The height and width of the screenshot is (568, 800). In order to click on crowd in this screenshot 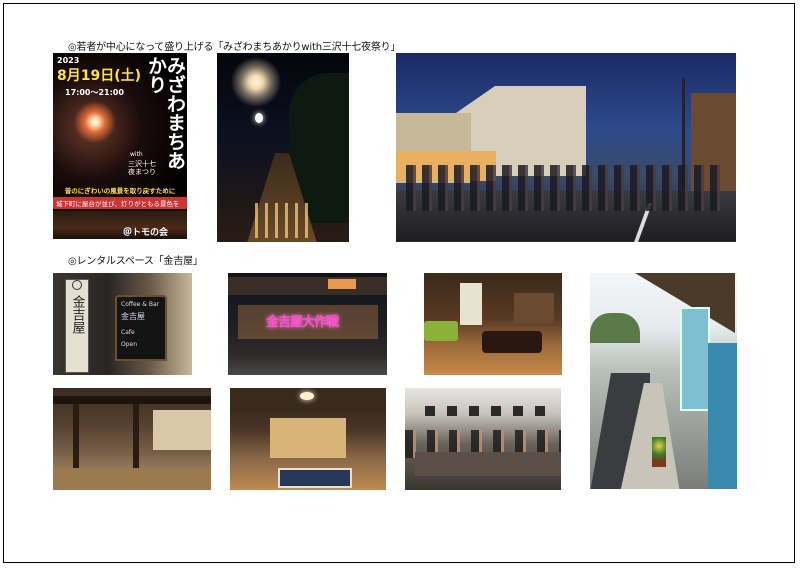, I will do `click(566, 188)`.